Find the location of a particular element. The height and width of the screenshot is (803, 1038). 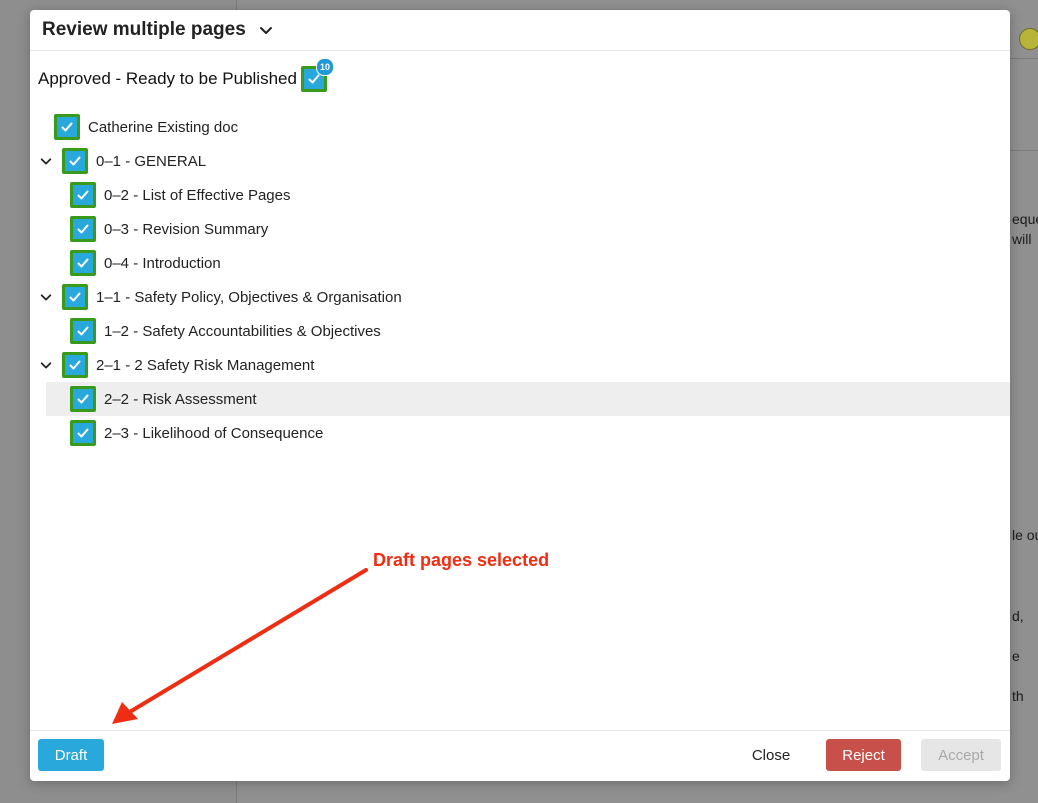

tree-row: 0–2 - List of Effective Pages is located at coordinates (528, 195).